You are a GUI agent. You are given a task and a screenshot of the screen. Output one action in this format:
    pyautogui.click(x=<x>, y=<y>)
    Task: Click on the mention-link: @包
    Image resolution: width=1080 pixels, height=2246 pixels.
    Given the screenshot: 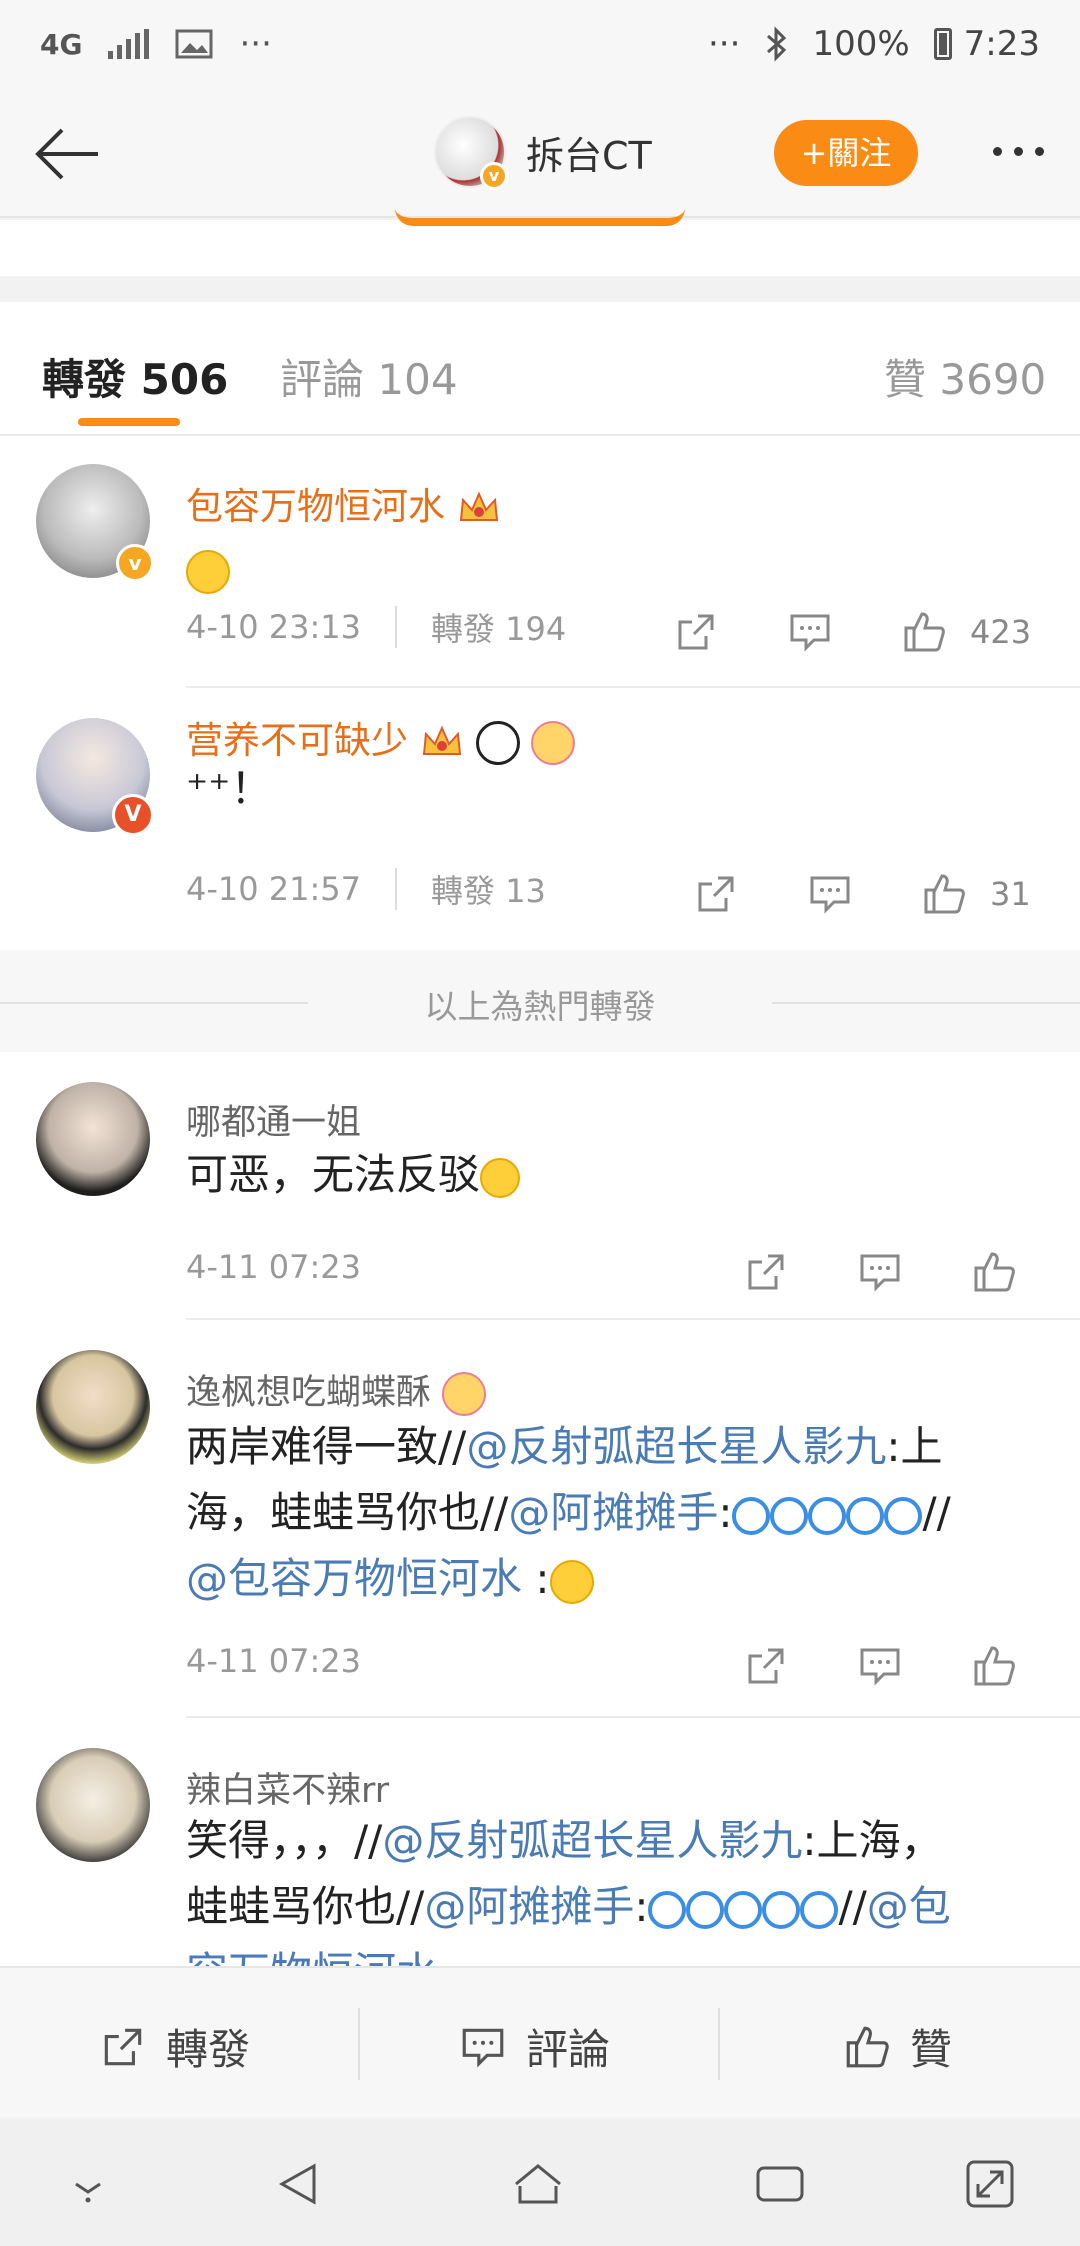 What is the action you would take?
    pyautogui.click(x=909, y=1906)
    